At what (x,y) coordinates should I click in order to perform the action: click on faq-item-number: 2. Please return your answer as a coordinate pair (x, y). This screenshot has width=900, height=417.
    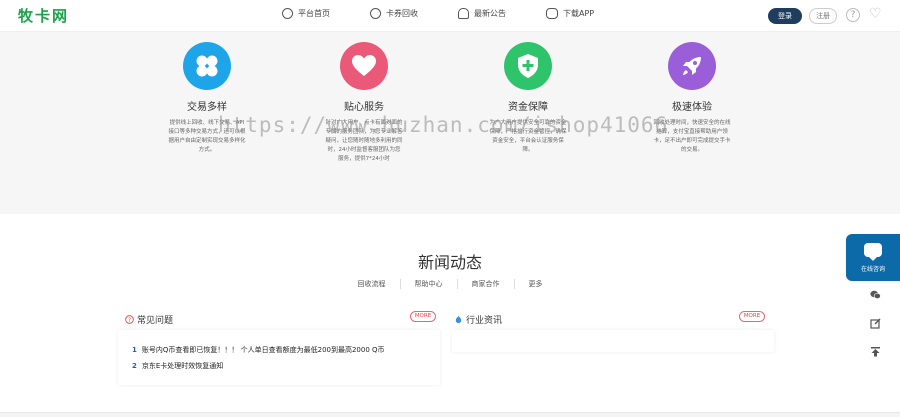
    Looking at the image, I should click on (134, 366).